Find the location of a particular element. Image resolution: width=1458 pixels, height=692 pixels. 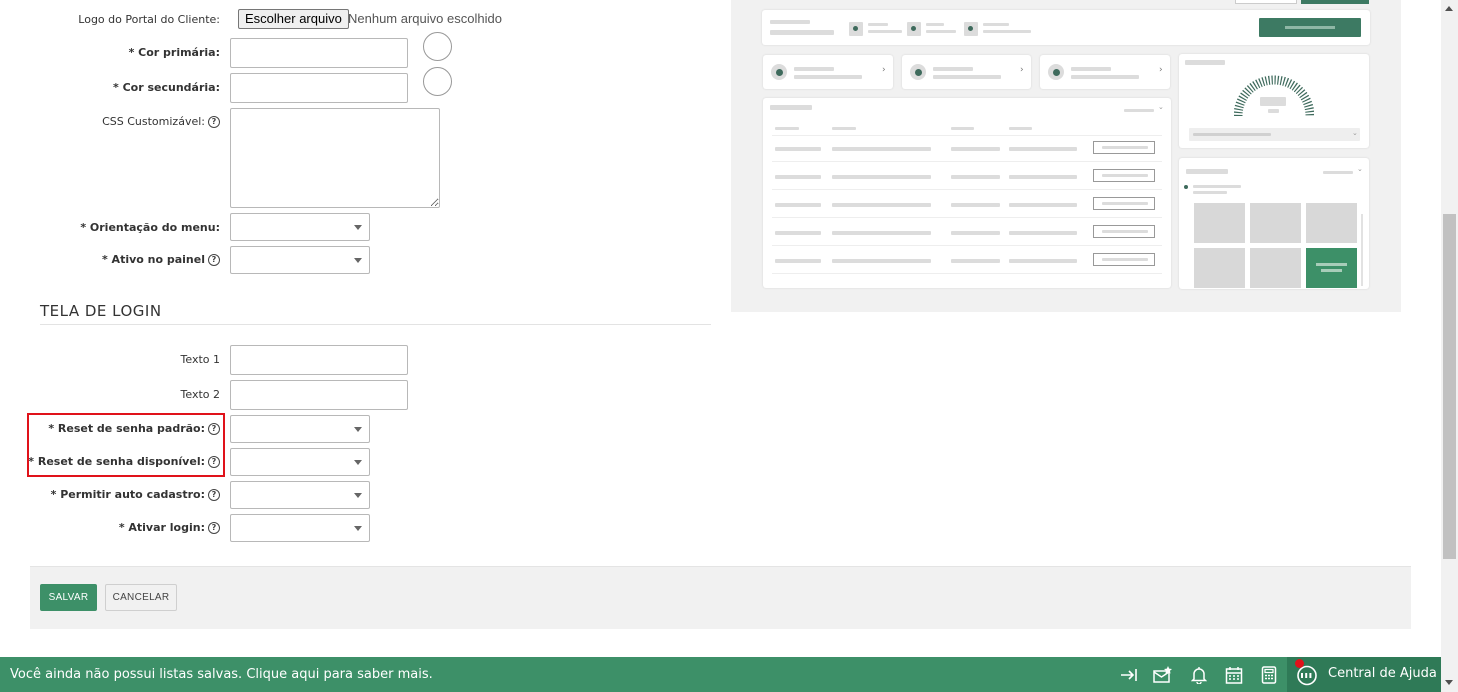

preview-header-card is located at coordinates (1066, 27).